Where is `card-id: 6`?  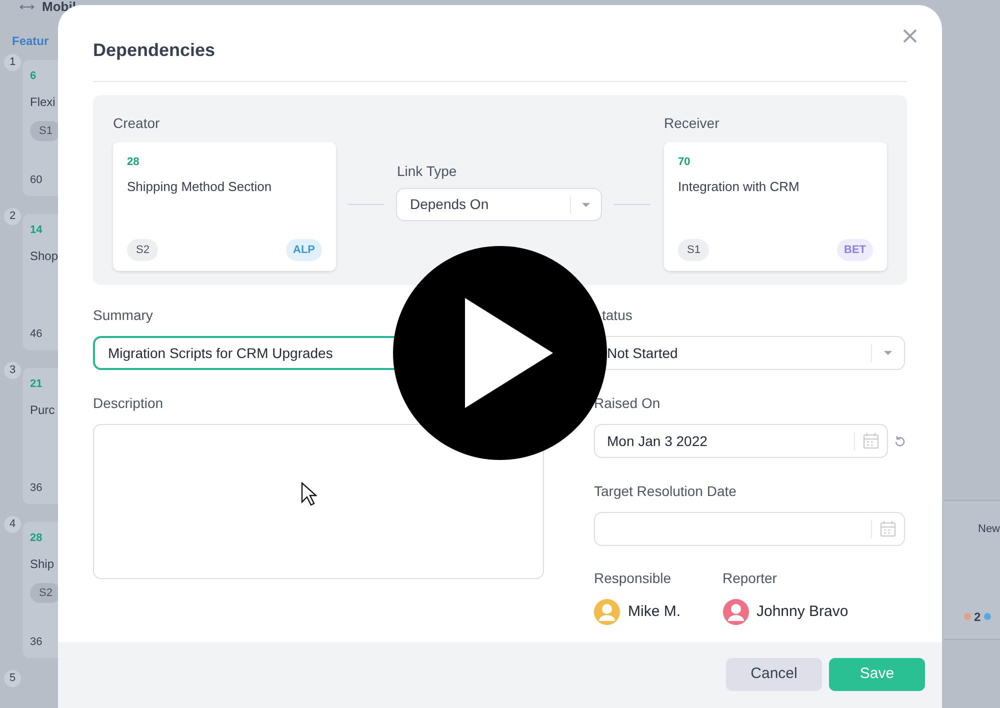
card-id: 6 is located at coordinates (34, 76).